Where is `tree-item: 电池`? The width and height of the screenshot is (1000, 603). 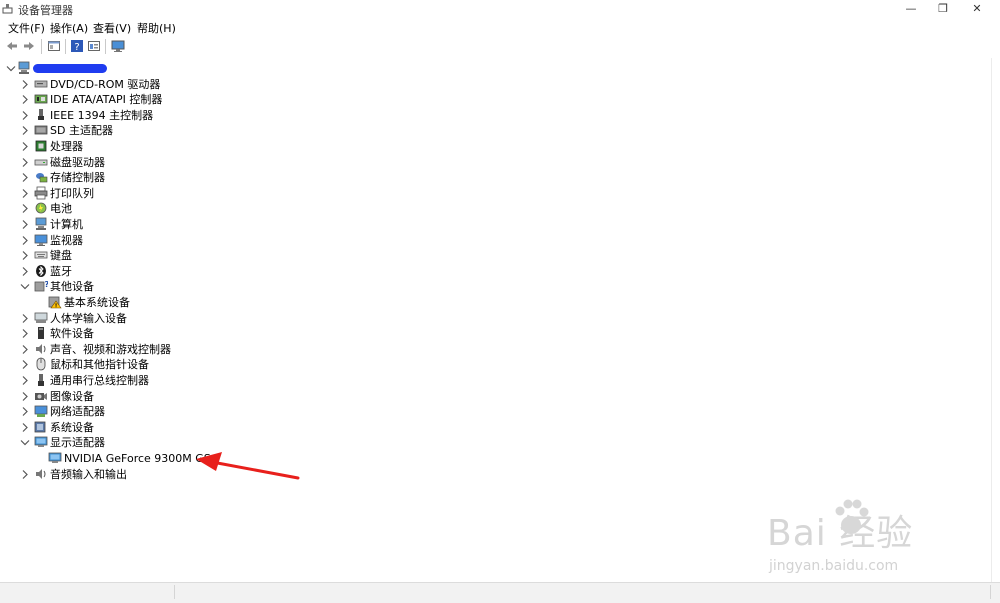 tree-item: 电池 is located at coordinates (490, 208).